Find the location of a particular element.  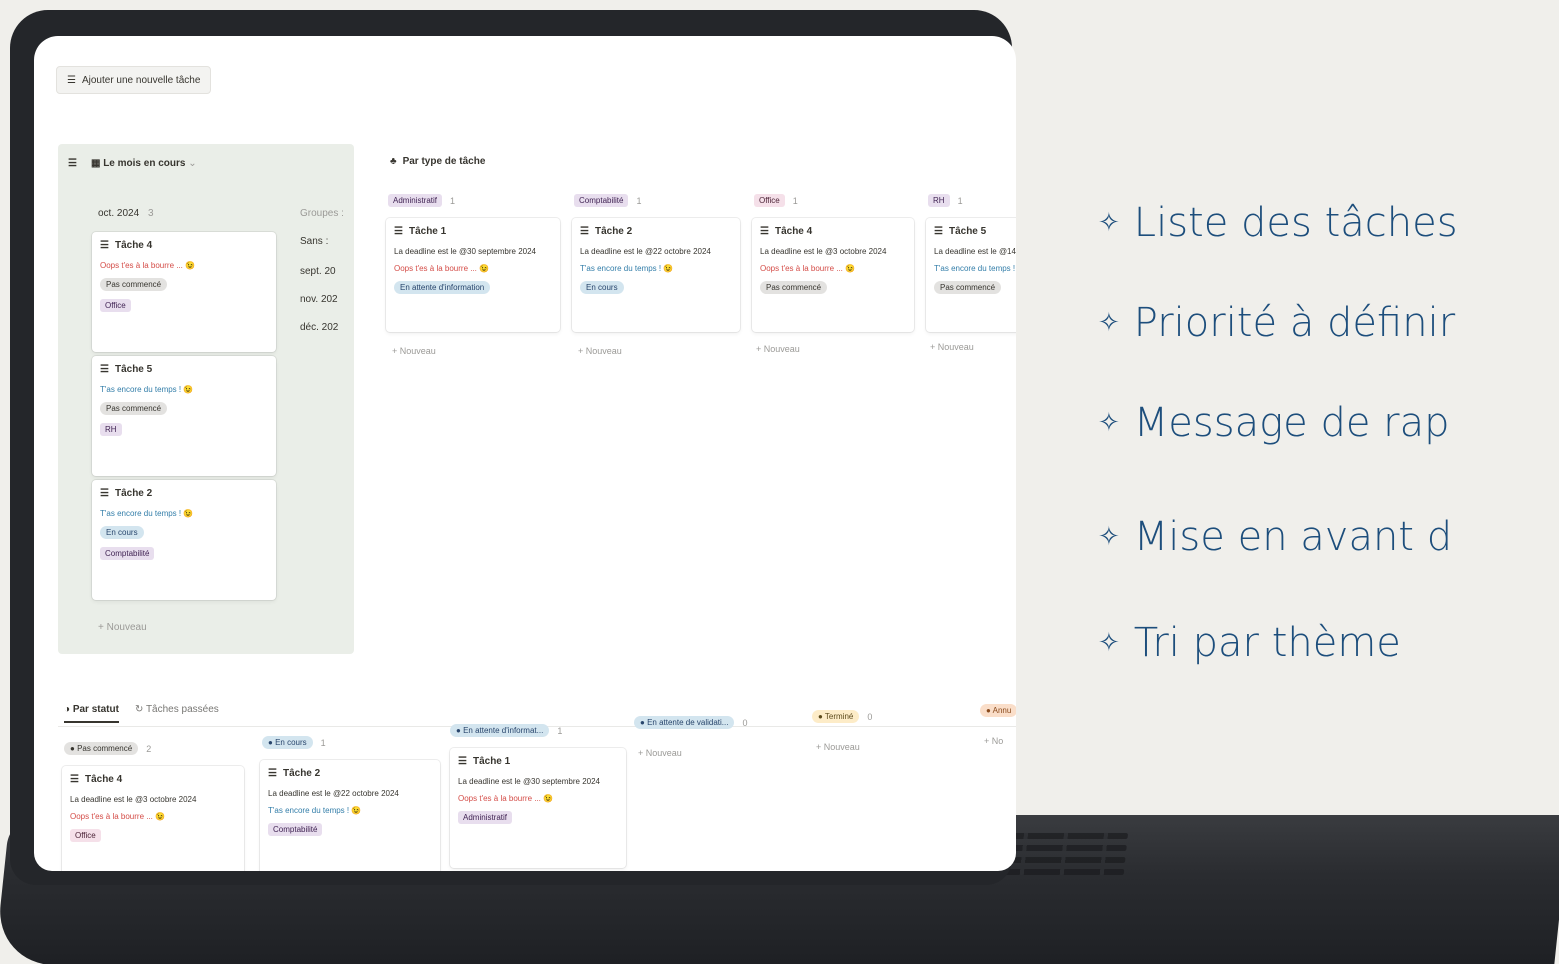

calendar-header: ☰ ▦ Le mois en cours ⌄ is located at coordinates (132, 163).